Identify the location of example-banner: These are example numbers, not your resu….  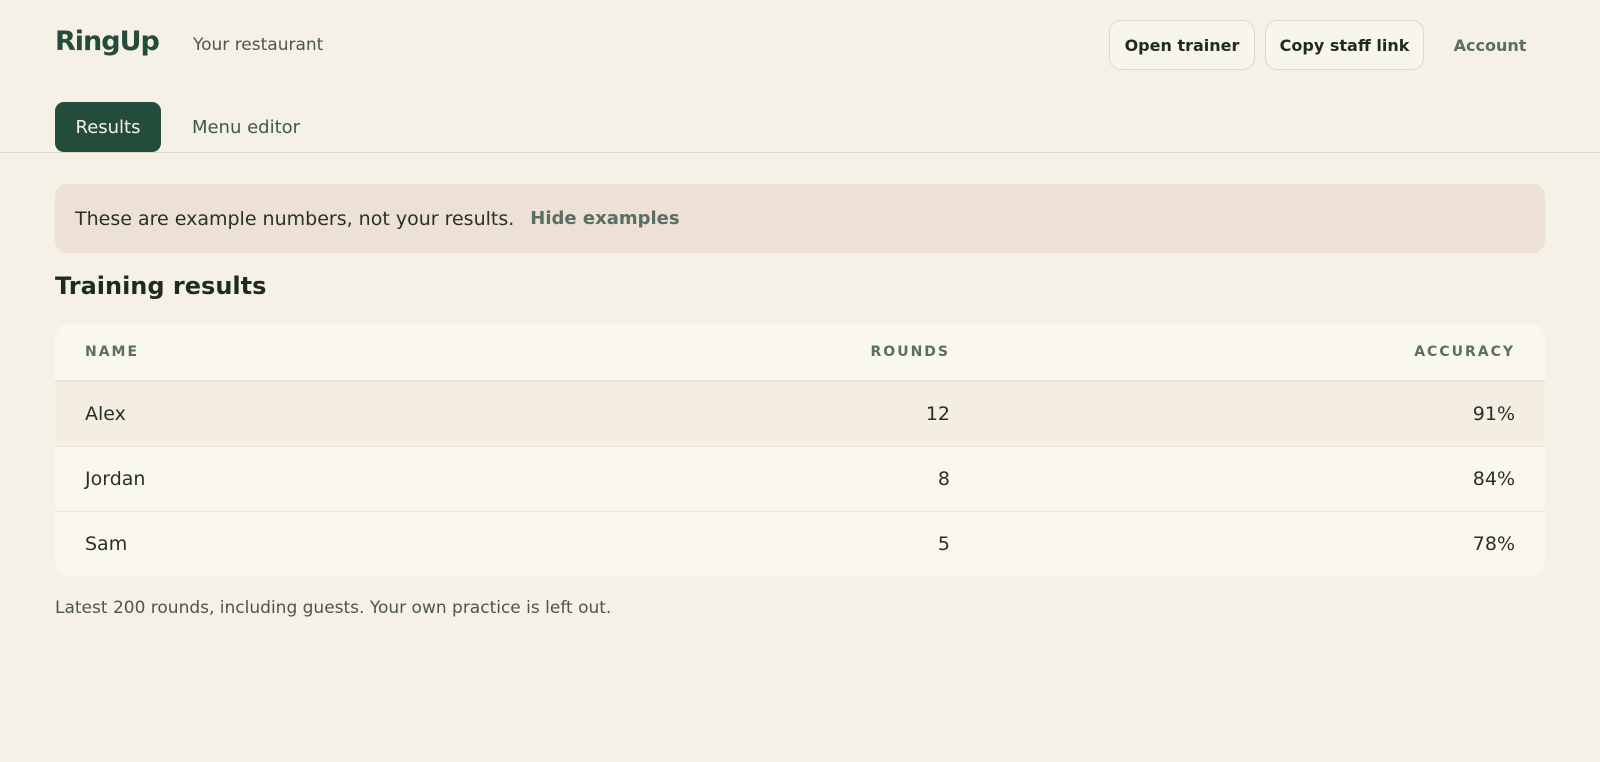
(800, 218).